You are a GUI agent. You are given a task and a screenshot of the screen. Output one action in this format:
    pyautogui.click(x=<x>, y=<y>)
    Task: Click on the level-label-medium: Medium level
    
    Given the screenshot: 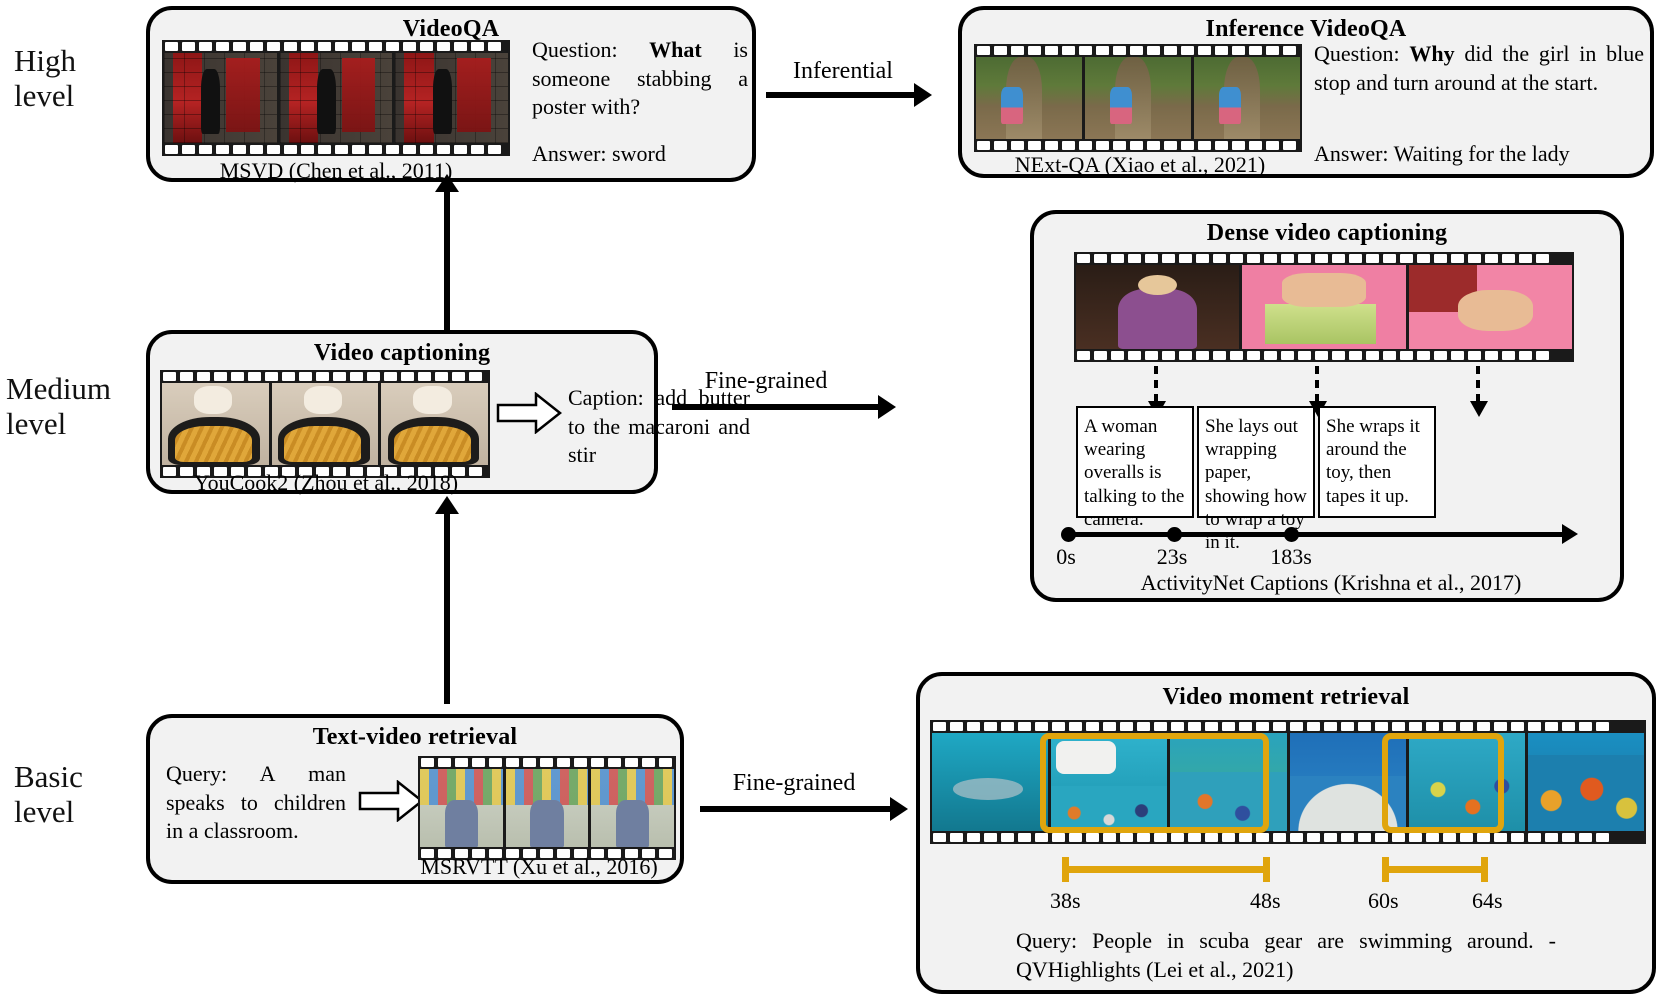 What is the action you would take?
    pyautogui.click(x=59, y=406)
    